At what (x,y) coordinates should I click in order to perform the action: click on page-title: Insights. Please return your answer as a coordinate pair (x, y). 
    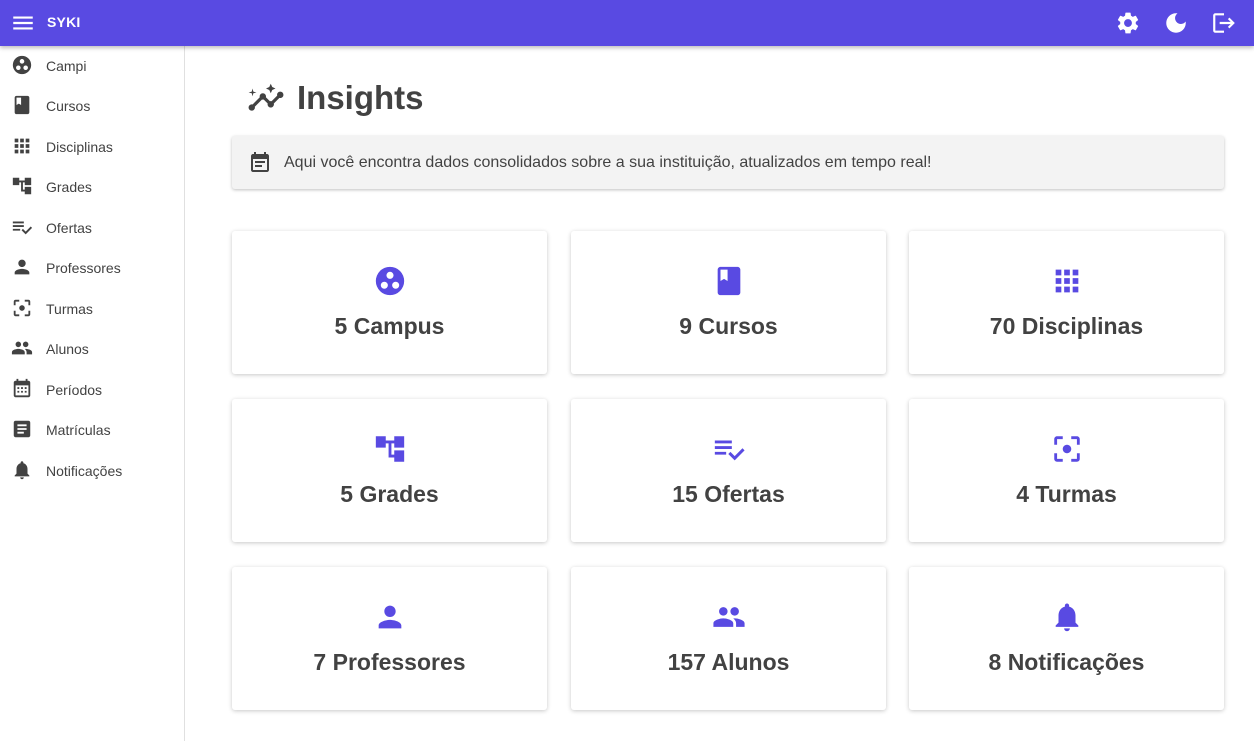
    Looking at the image, I should click on (360, 97).